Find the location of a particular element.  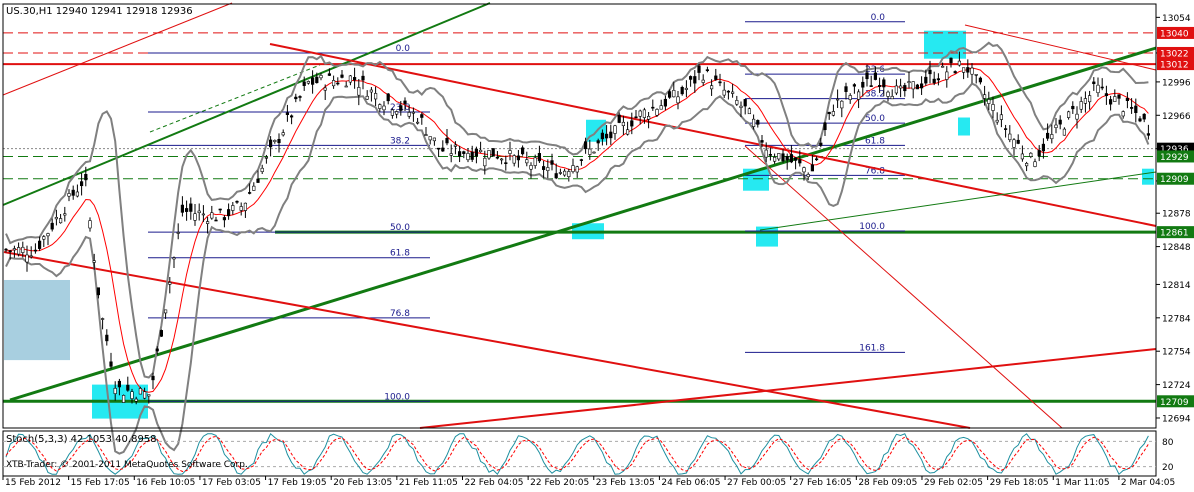

x-tick-label-5: 20 Feb 13:05 is located at coordinates (362, 483).